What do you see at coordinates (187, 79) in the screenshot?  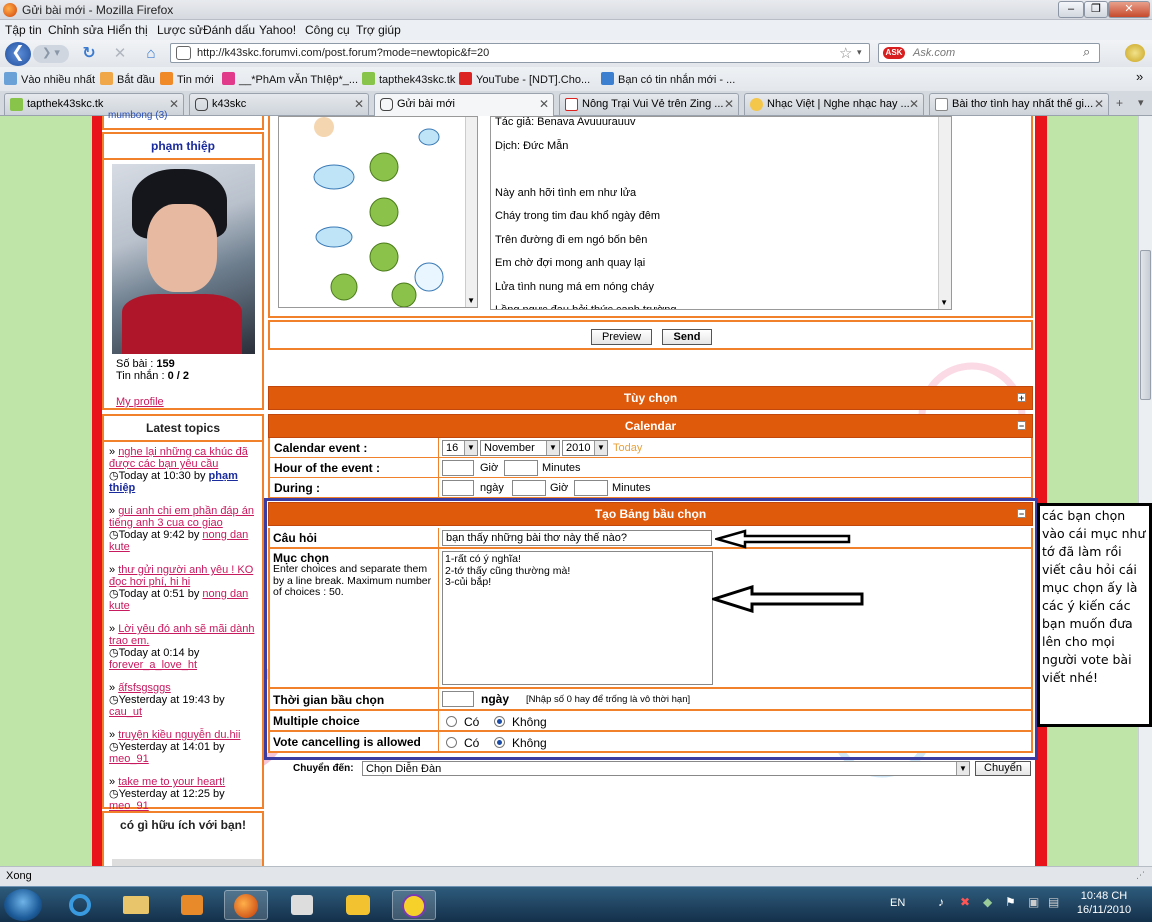 I see `bookmark-item: Tin mới` at bounding box center [187, 79].